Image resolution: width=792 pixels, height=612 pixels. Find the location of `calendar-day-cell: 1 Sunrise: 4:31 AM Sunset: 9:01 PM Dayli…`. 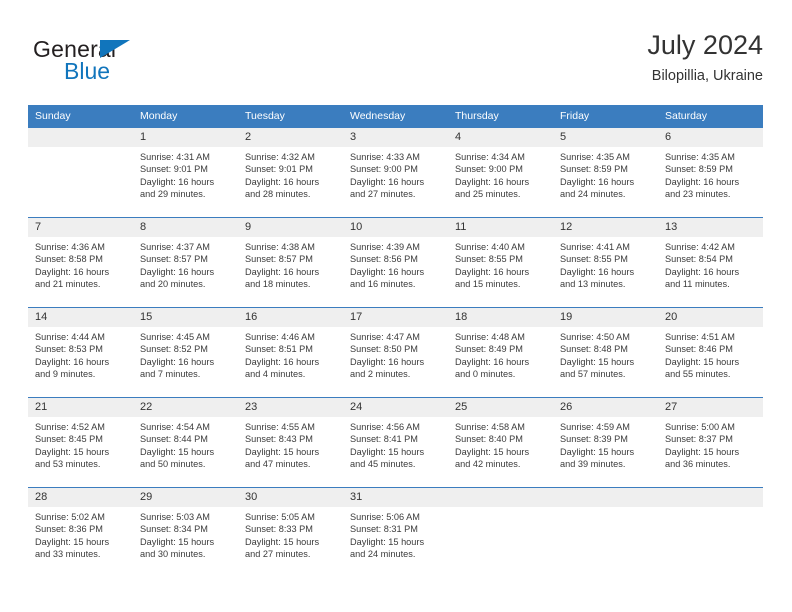

calendar-day-cell: 1 Sunrise: 4:31 AM Sunset: 9:01 PM Dayli… is located at coordinates (185, 172).